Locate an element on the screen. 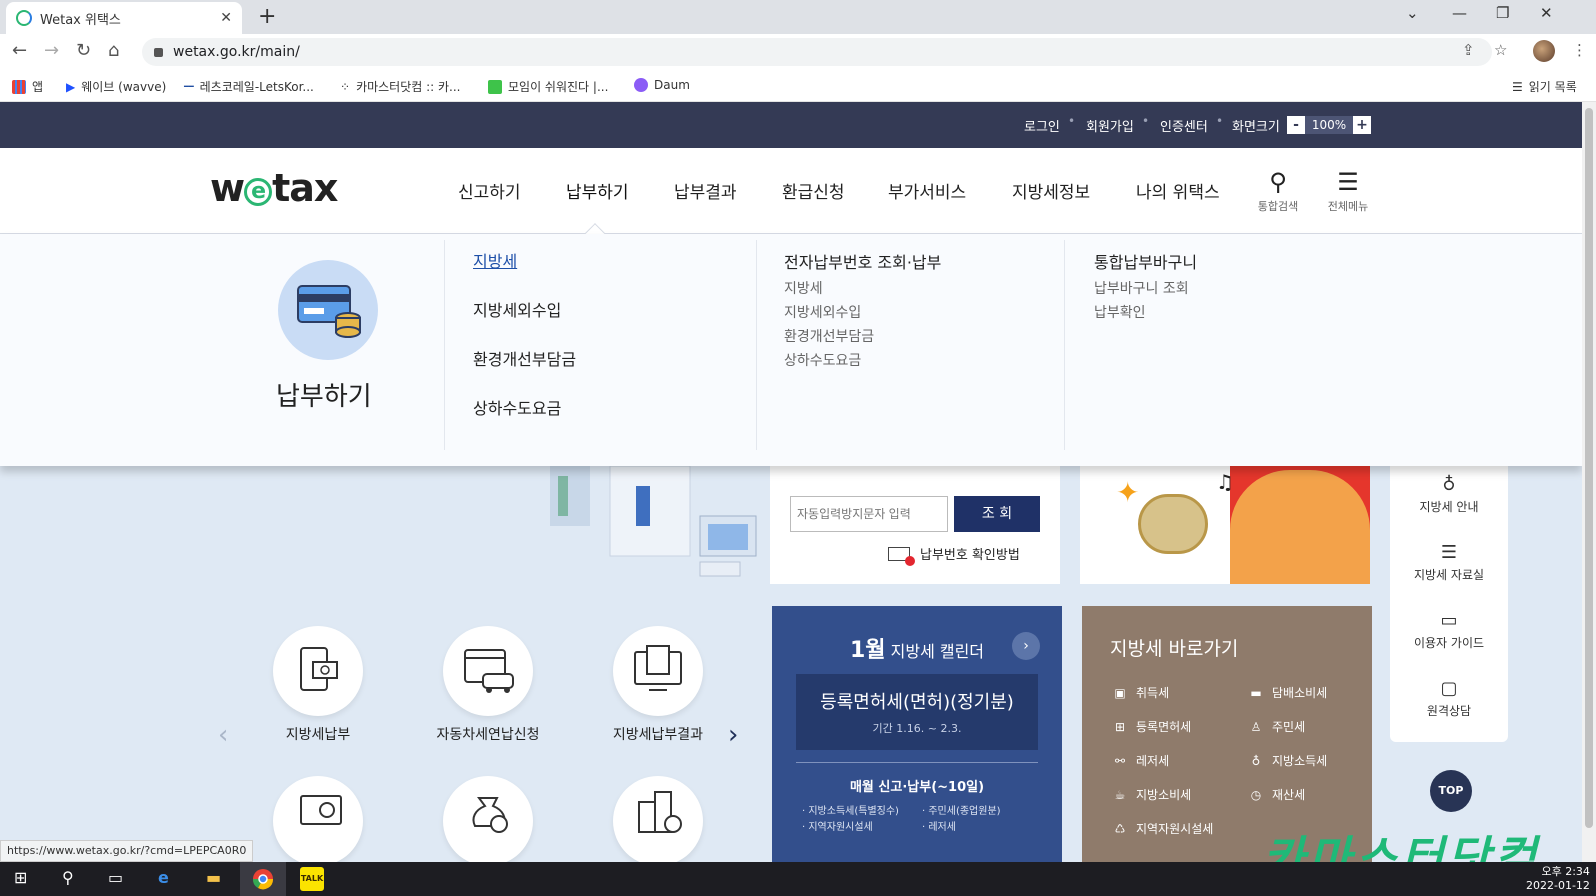 The width and height of the screenshot is (1596, 896). shortcut-resident-tax: ♙ 주민세 is located at coordinates (1277, 726).